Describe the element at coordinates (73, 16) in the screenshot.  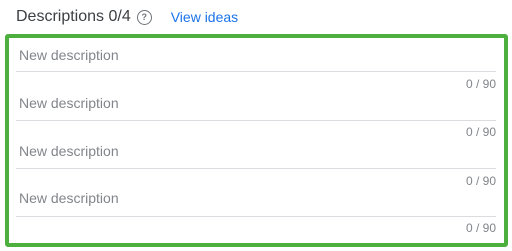
I see `section-title: Descriptions 0/4` at that location.